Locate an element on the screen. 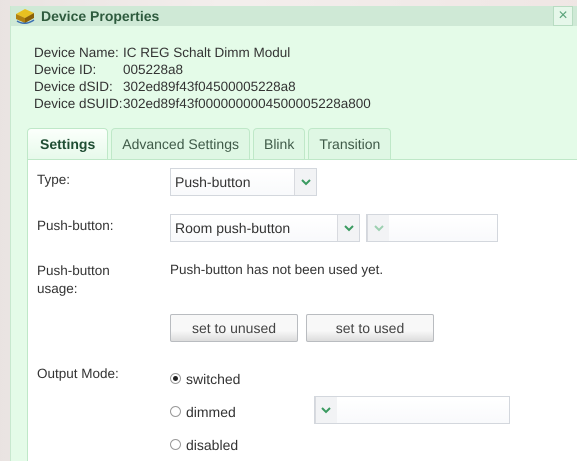 Image resolution: width=577 pixels, height=461 pixels. usage-text: Push-button has not been used yet. is located at coordinates (277, 269).